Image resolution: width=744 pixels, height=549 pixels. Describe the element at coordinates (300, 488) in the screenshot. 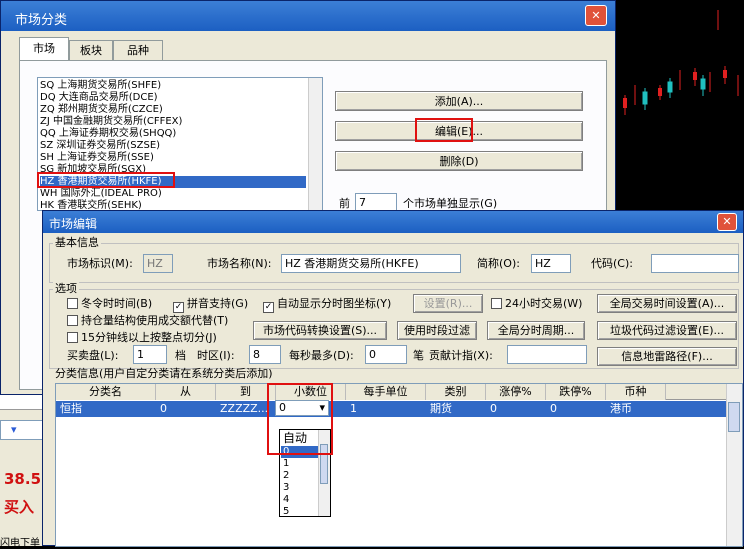

I see `dropdown-option: 3` at that location.